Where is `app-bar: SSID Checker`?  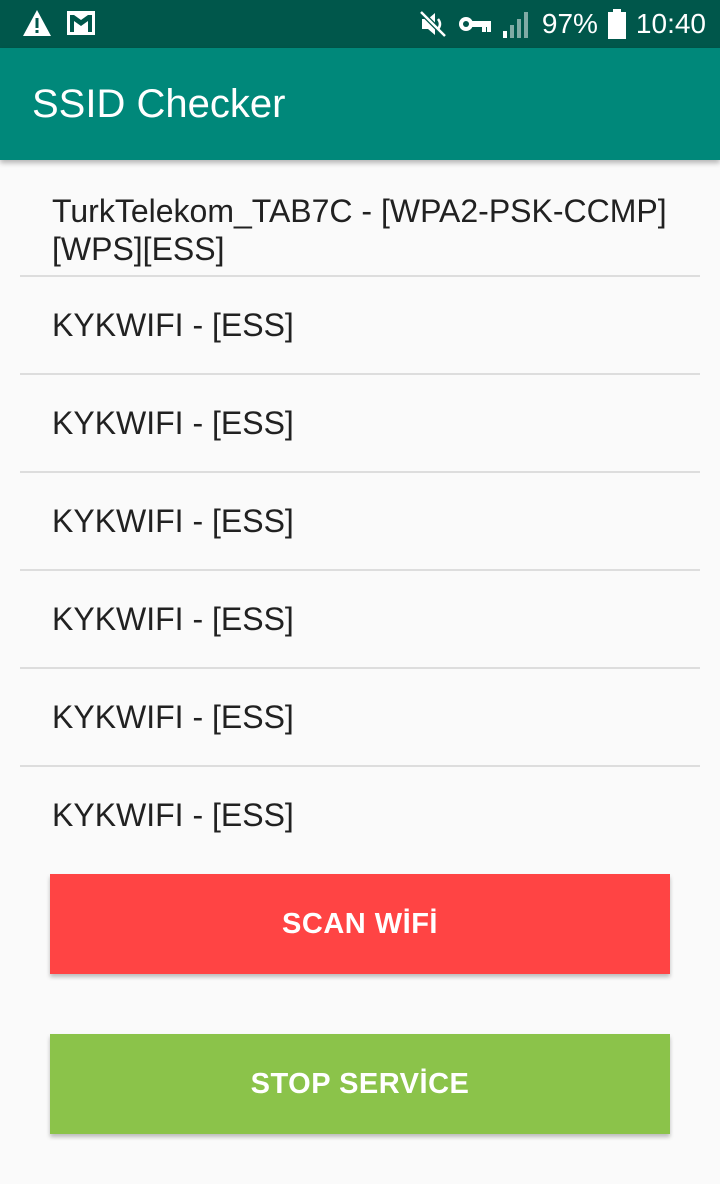 app-bar: SSID Checker is located at coordinates (360, 104).